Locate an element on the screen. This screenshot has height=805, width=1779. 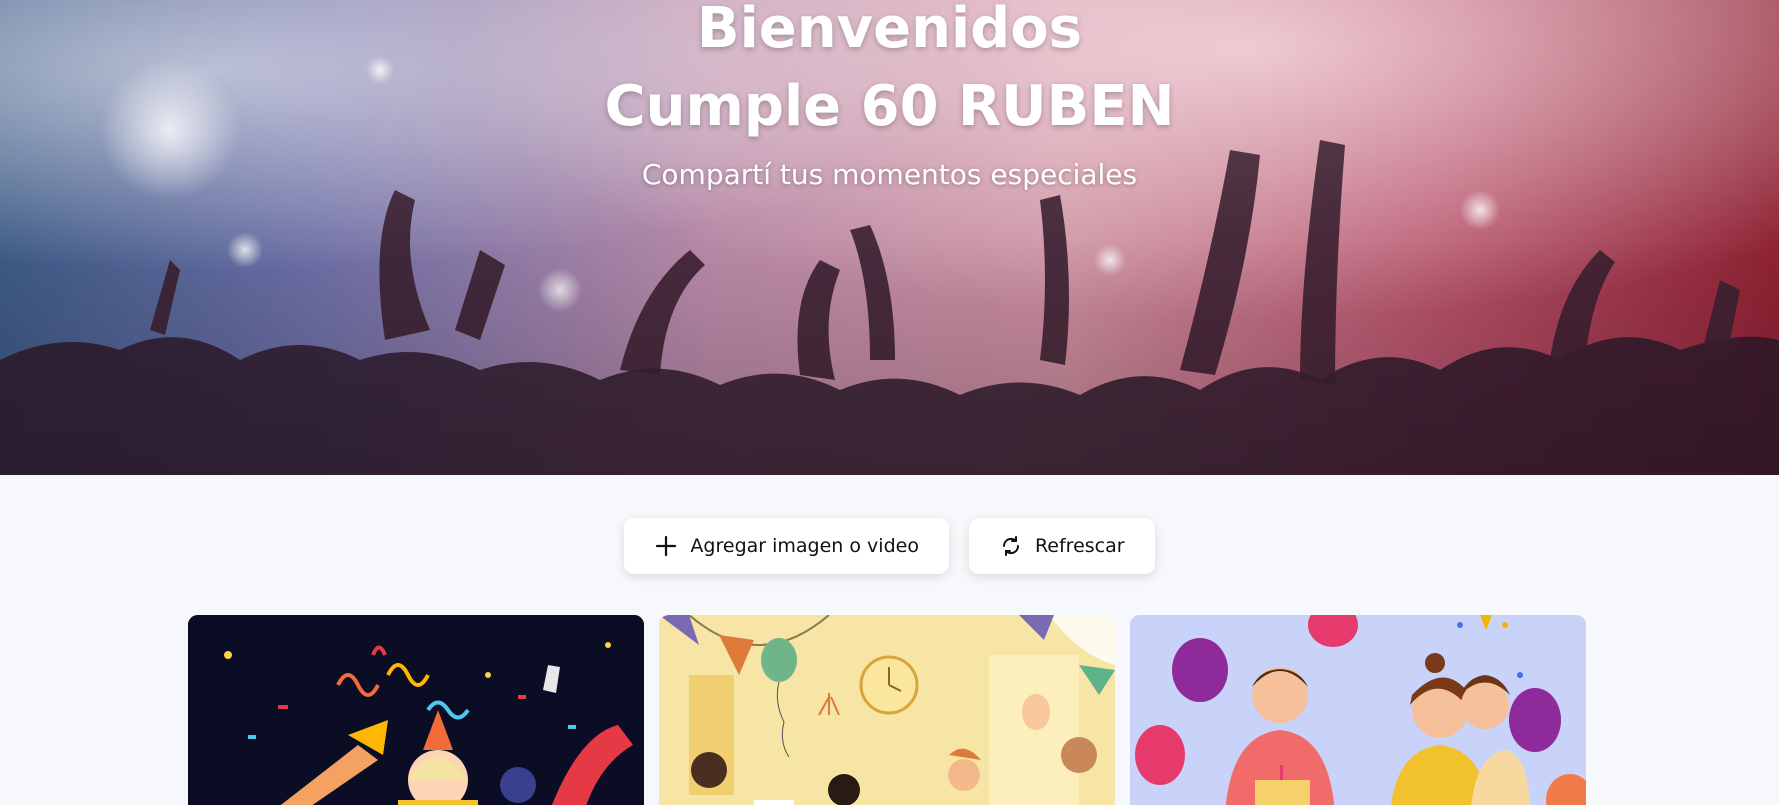
party-illustration-image is located at coordinates (416, 710).